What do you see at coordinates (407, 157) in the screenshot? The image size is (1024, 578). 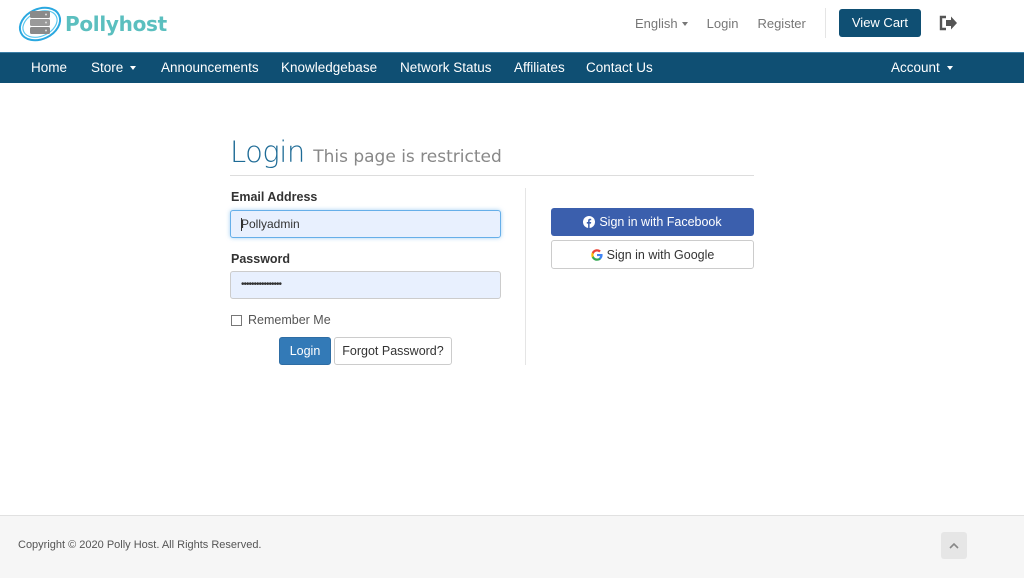 I see `page-subtitle: This page is restricted` at bounding box center [407, 157].